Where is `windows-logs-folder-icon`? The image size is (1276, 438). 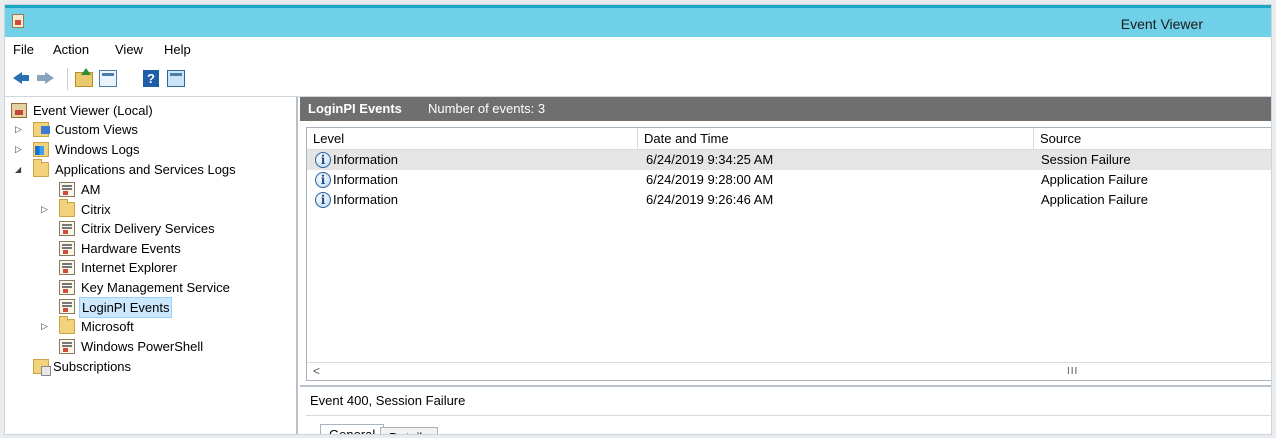
windows-logs-folder-icon is located at coordinates (41, 149).